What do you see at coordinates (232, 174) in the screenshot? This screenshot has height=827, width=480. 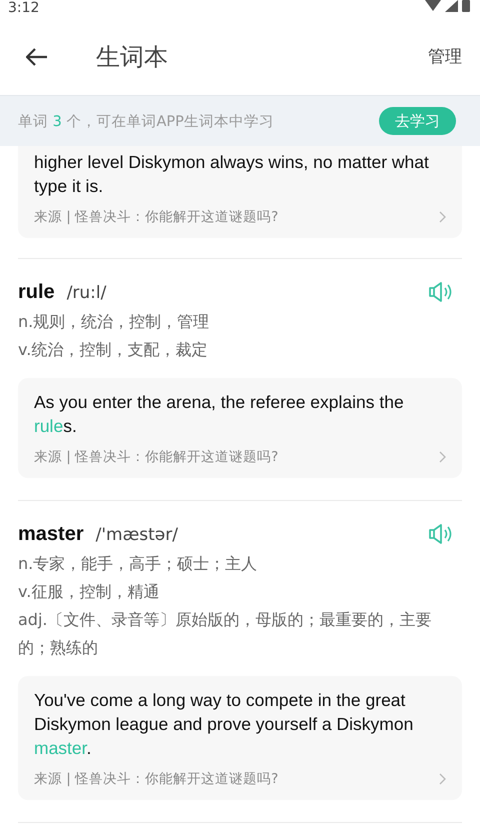 I see `example-sentence: higher level Diskymon always wins, no matter what type it is.` at bounding box center [232, 174].